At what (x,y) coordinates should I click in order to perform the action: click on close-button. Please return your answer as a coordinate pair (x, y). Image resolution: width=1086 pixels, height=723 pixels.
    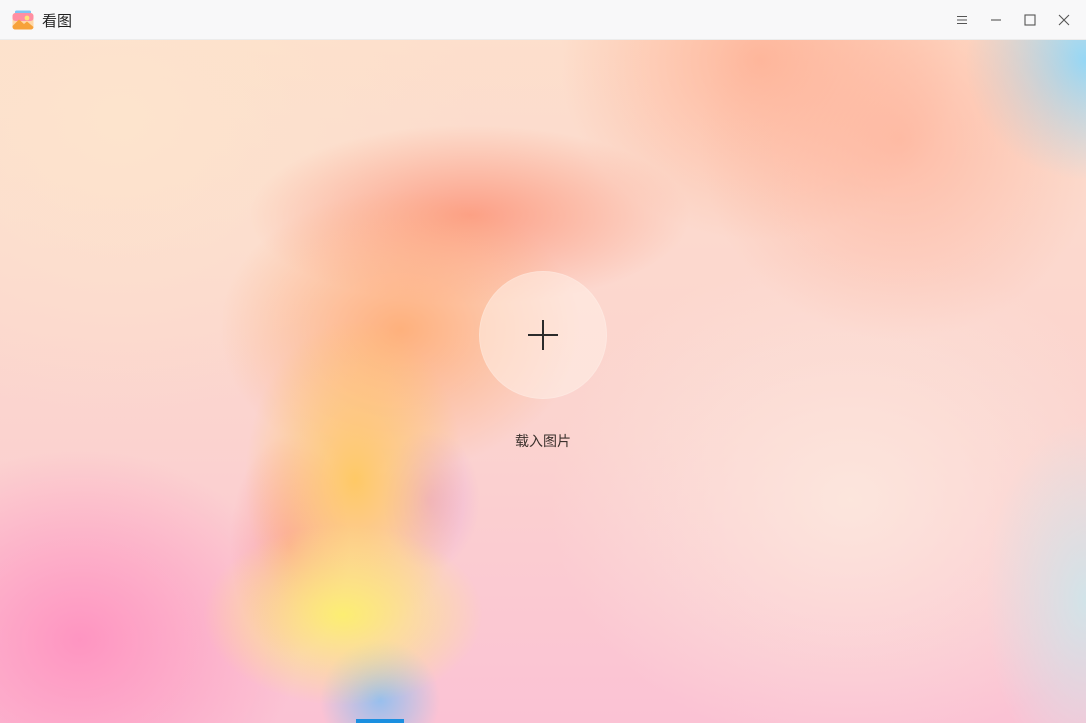
    Looking at the image, I should click on (1064, 20).